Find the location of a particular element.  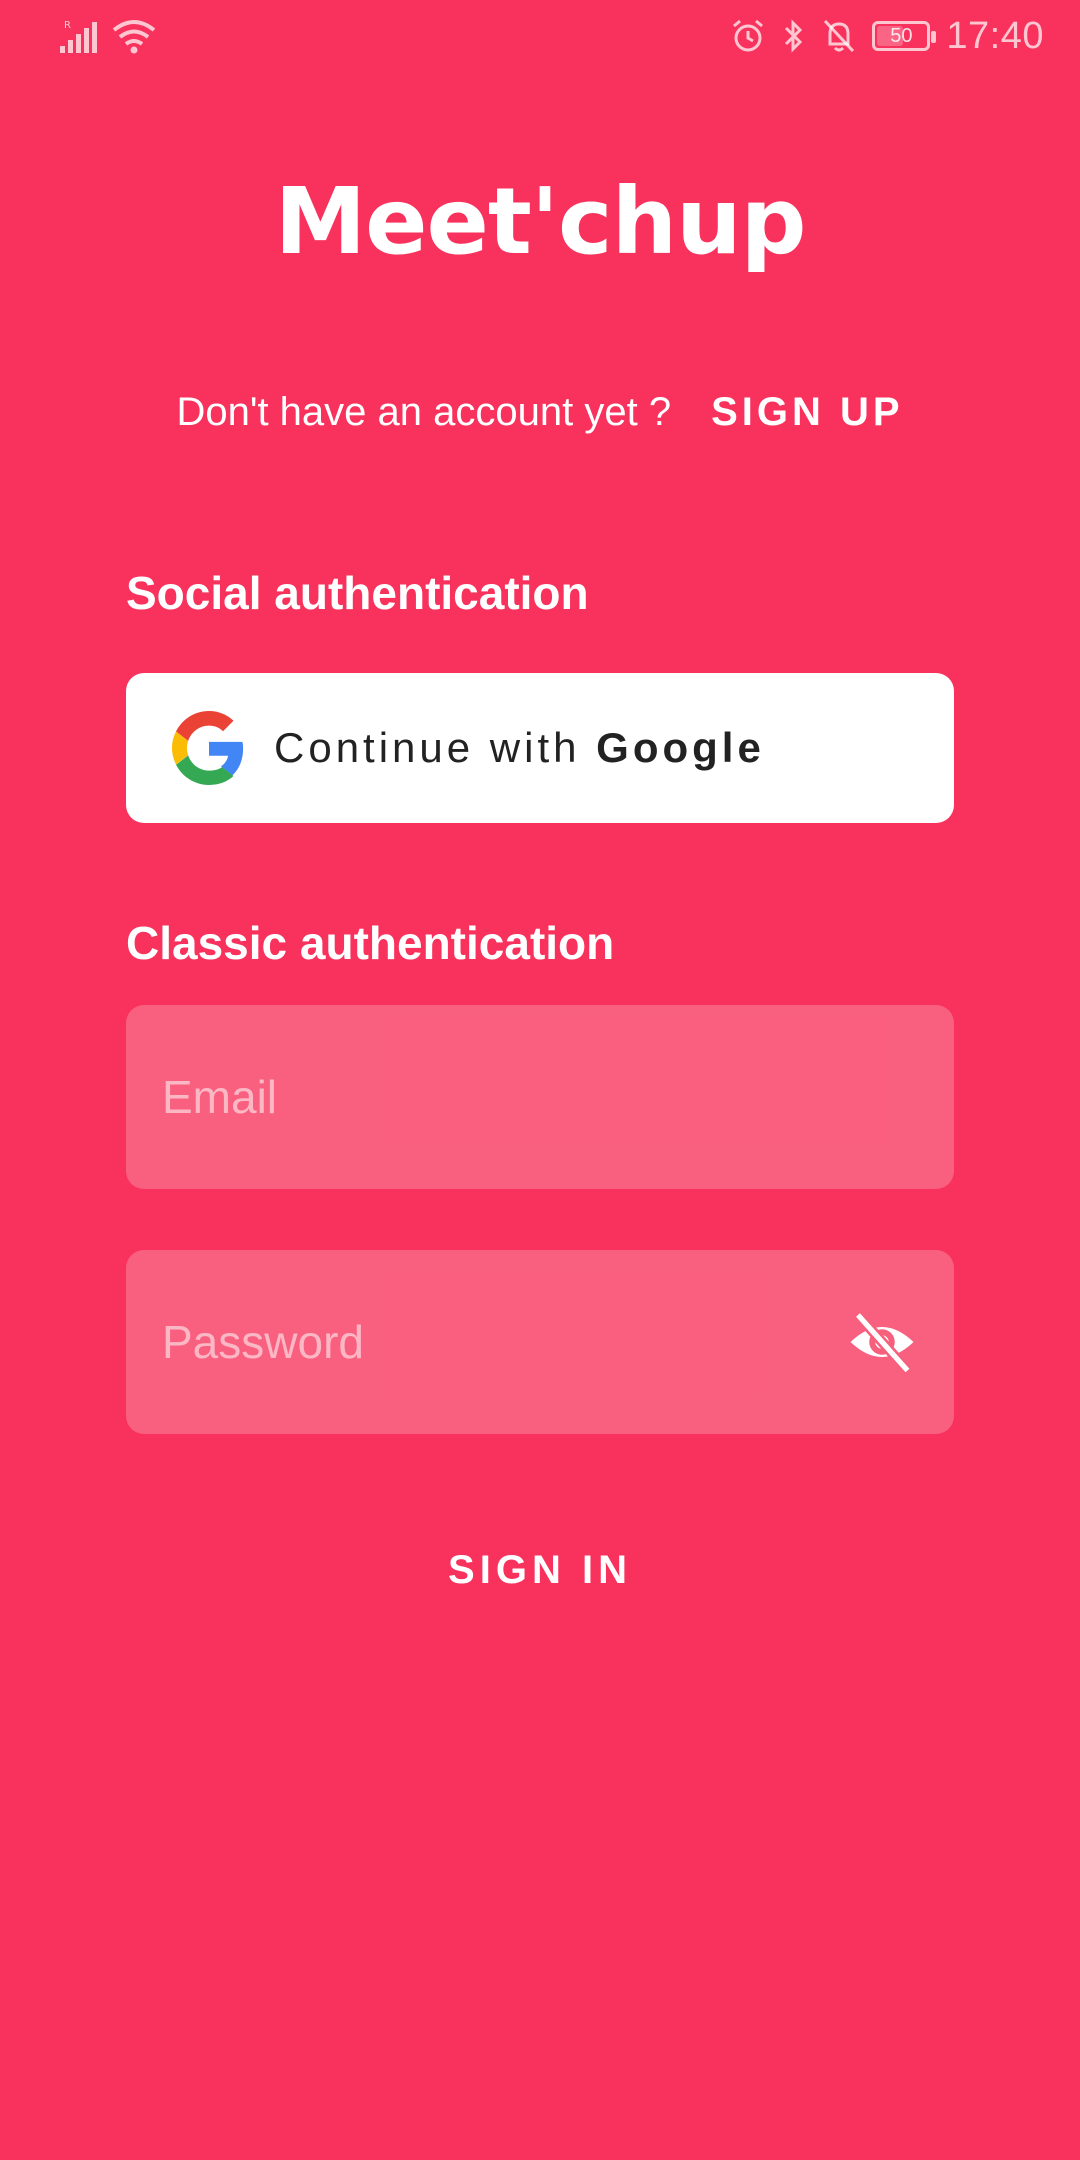

bluetooth-icon is located at coordinates (794, 36).